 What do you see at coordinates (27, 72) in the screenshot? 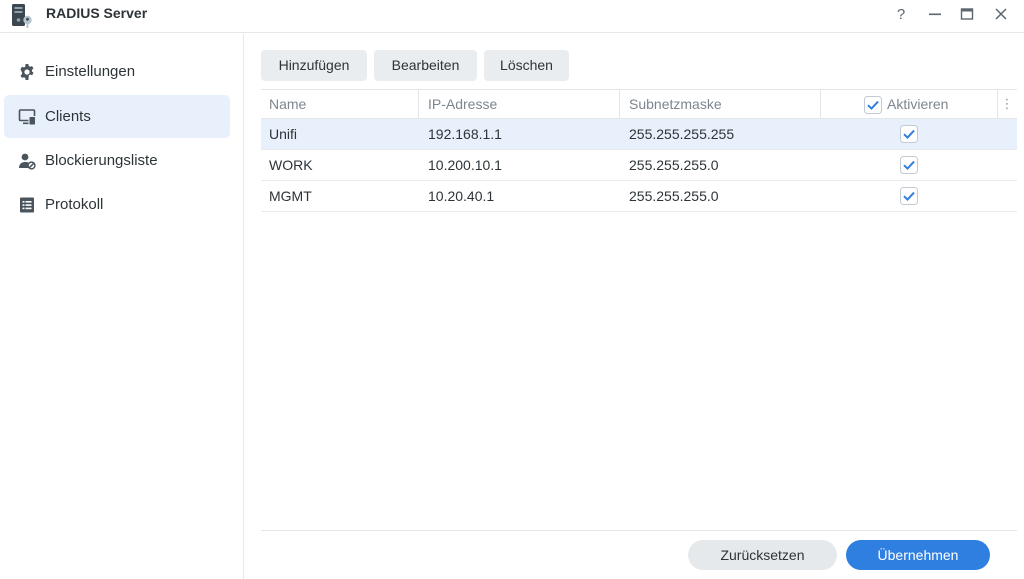
I see `gear-icon` at bounding box center [27, 72].